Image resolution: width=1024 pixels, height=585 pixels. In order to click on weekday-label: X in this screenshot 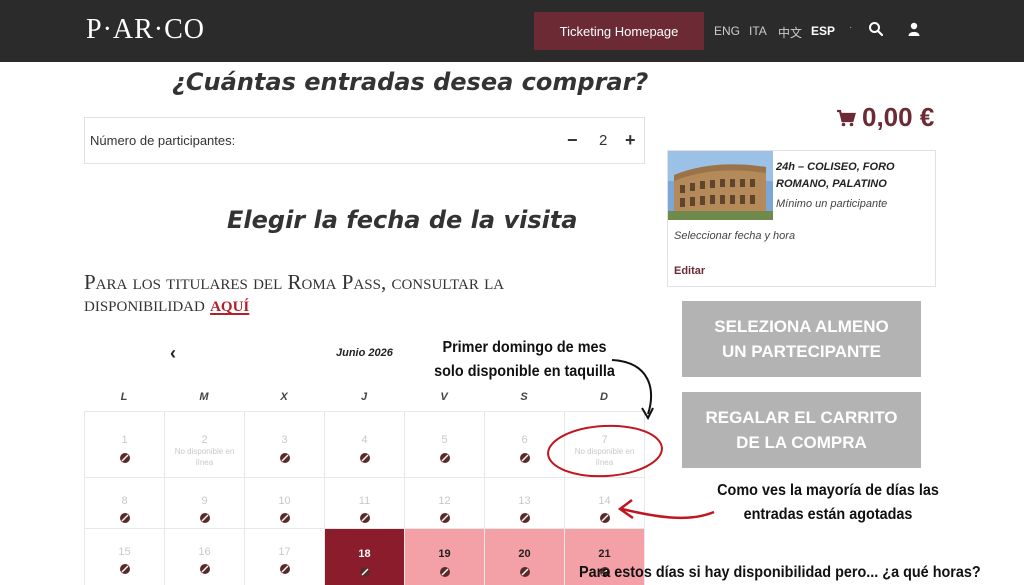, I will do `click(284, 397)`.